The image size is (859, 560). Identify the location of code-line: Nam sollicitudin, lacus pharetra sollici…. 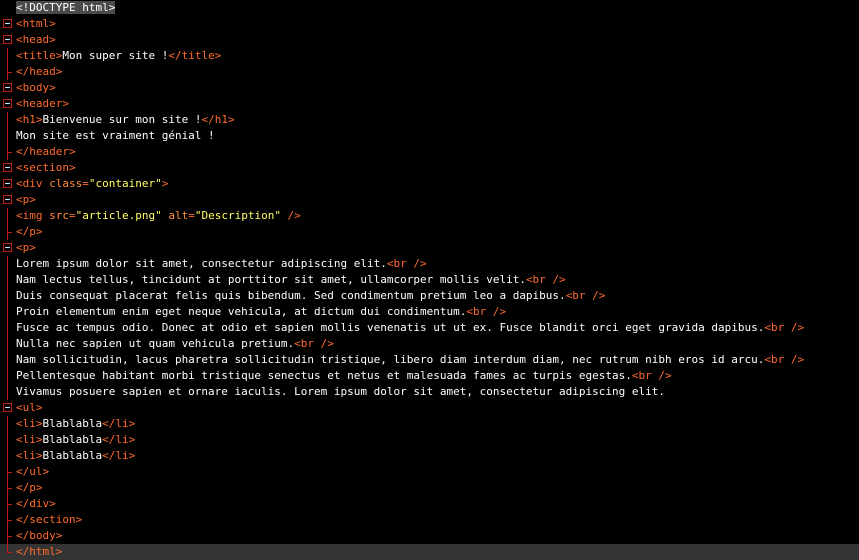
(429, 360).